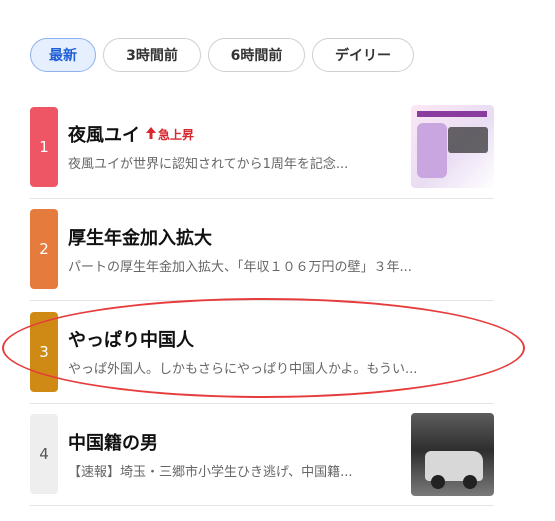  What do you see at coordinates (151, 134) in the screenshot?
I see `arrow-up-icon` at bounding box center [151, 134].